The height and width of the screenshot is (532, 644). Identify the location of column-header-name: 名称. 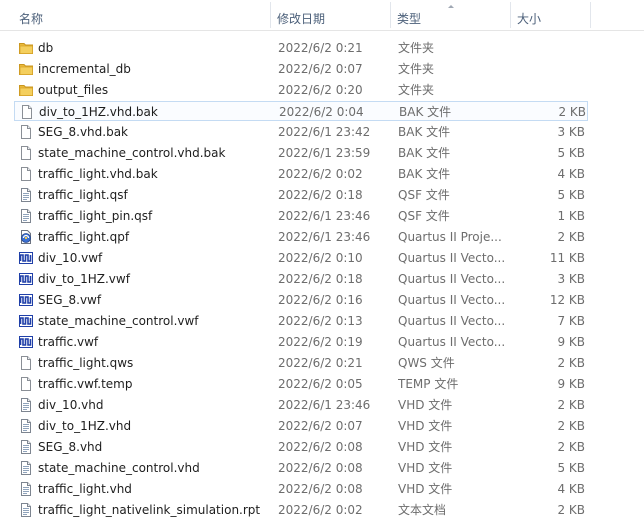
(142, 15).